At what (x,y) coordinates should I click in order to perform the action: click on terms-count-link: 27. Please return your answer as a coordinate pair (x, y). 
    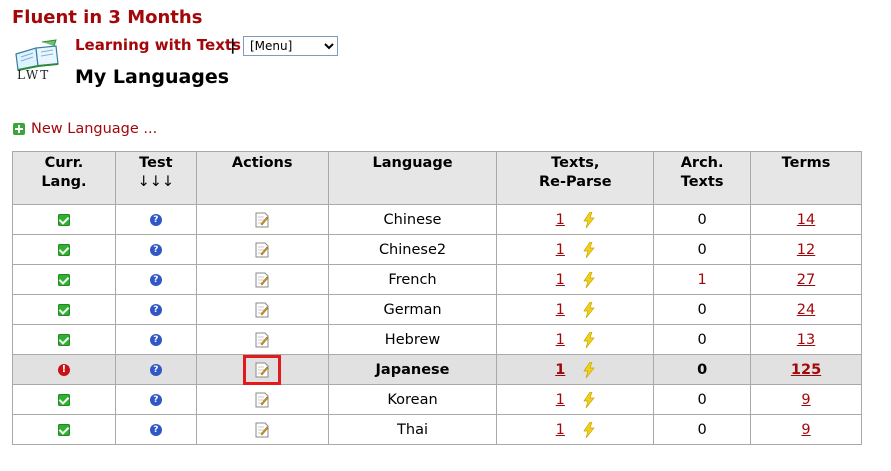
    Looking at the image, I should click on (806, 280).